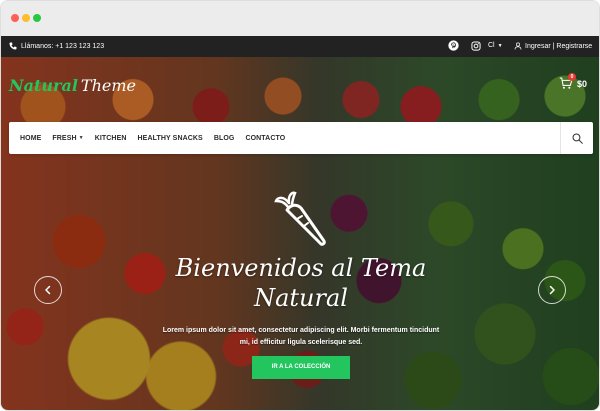 Image resolution: width=600 pixels, height=411 pixels. What do you see at coordinates (476, 45) in the screenshot?
I see `instagram-icon` at bounding box center [476, 45].